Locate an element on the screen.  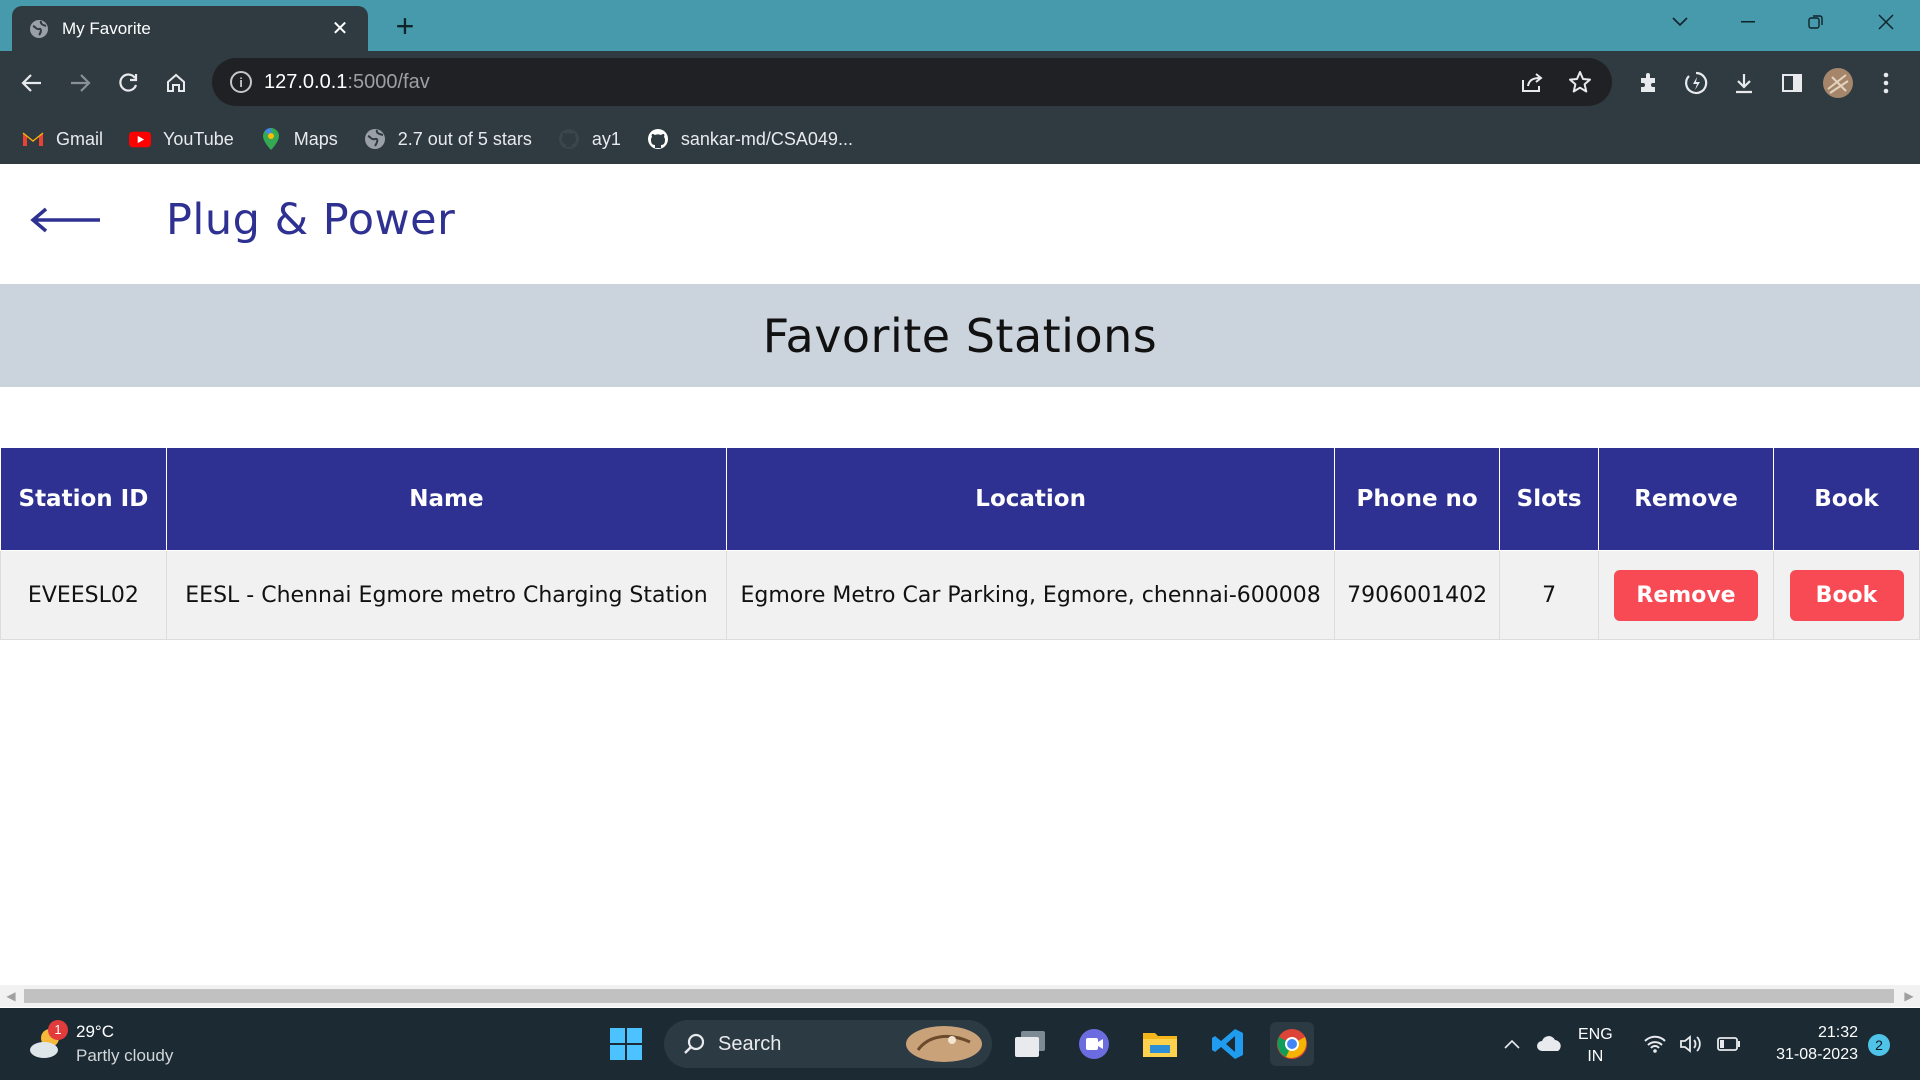
site-info-icon: i is located at coordinates (241, 82).